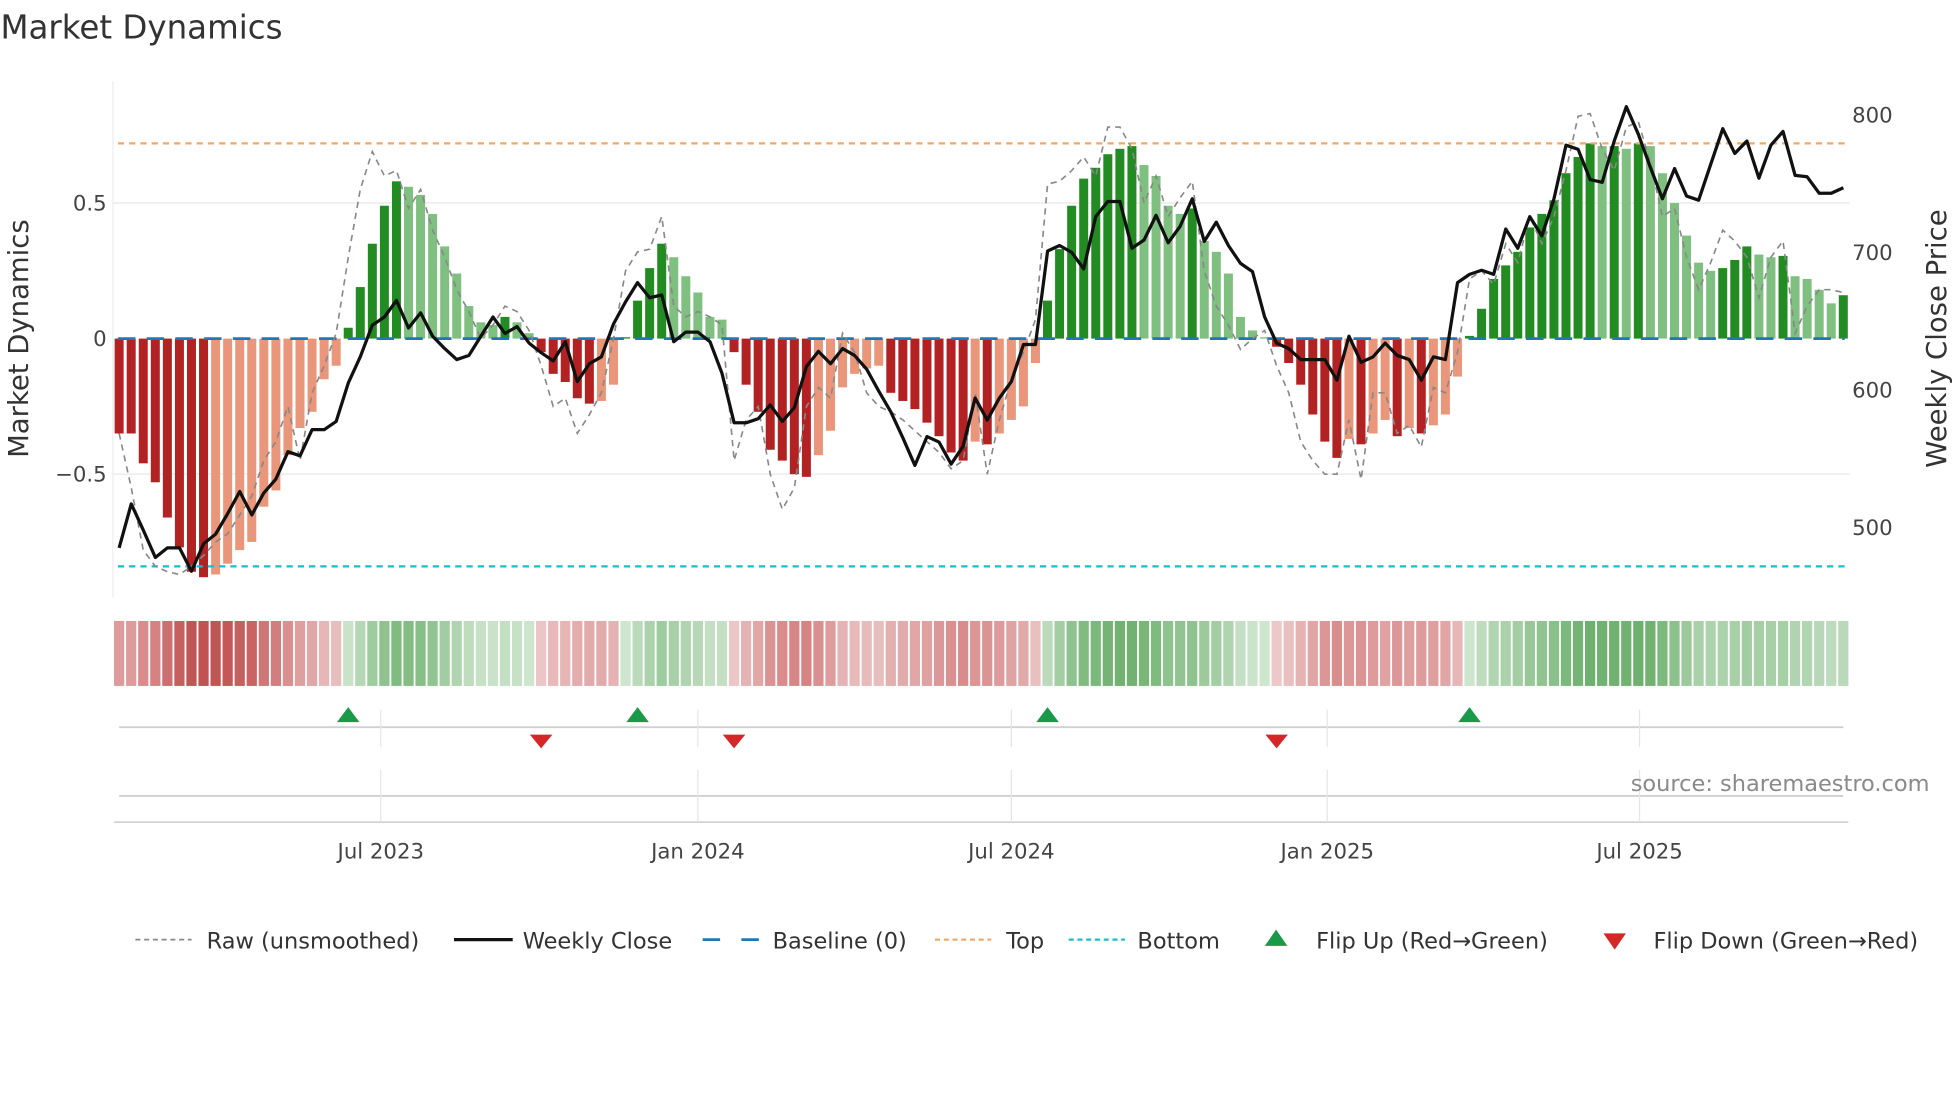 This screenshot has height=1102, width=1960. What do you see at coordinates (734, 741) in the screenshot?
I see `flip-down-marker` at bounding box center [734, 741].